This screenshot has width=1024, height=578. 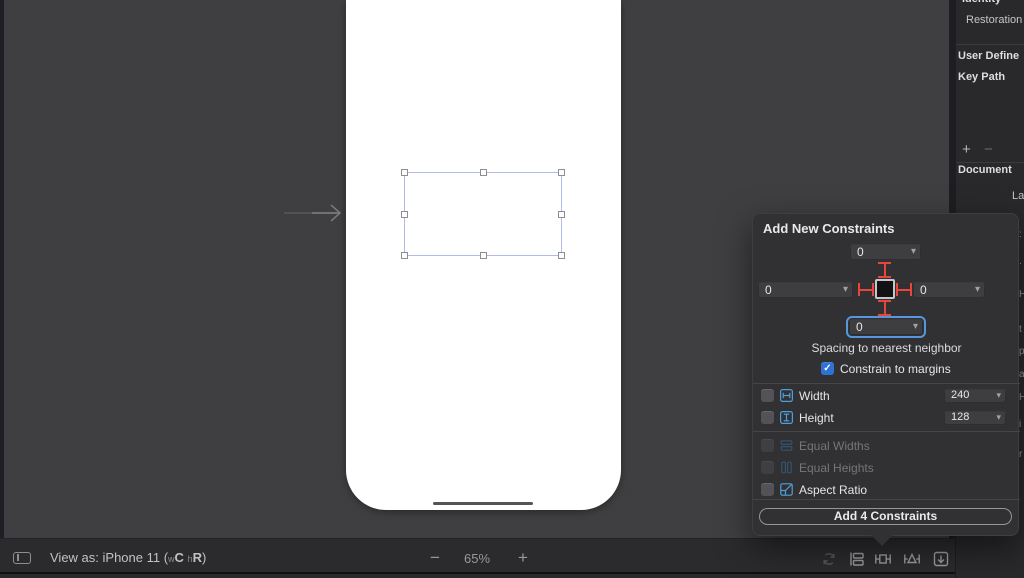 I want to click on width-value-dropdown: 240 ▾, so click(x=975, y=396).